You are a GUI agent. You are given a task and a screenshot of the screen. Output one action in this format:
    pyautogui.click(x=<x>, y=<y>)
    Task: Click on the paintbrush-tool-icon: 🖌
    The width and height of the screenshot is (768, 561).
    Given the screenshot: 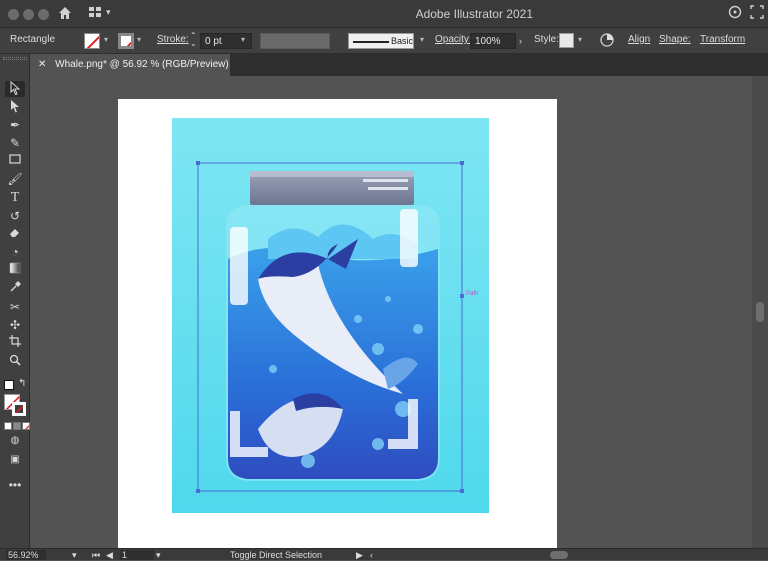 What is the action you would take?
    pyautogui.click(x=15, y=179)
    